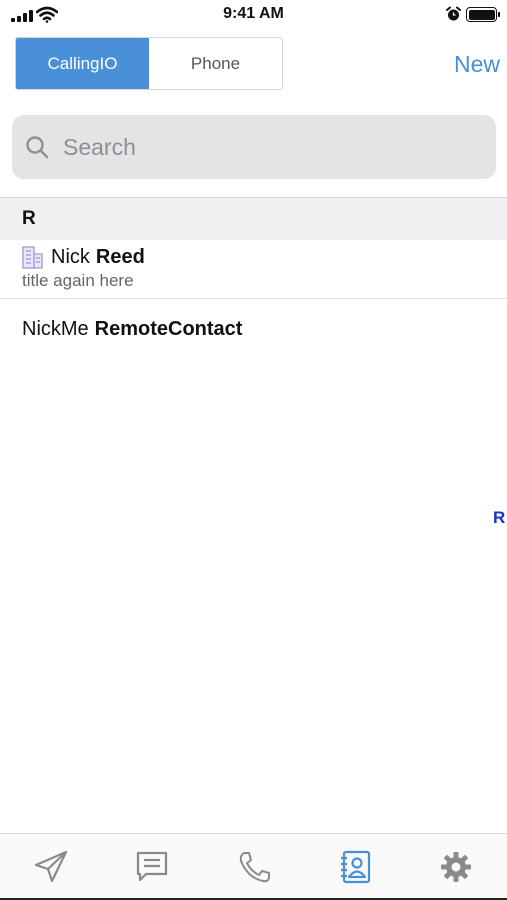 The height and width of the screenshot is (900, 507). I want to click on contact-row: Nick Reed title again here, so click(253, 269).